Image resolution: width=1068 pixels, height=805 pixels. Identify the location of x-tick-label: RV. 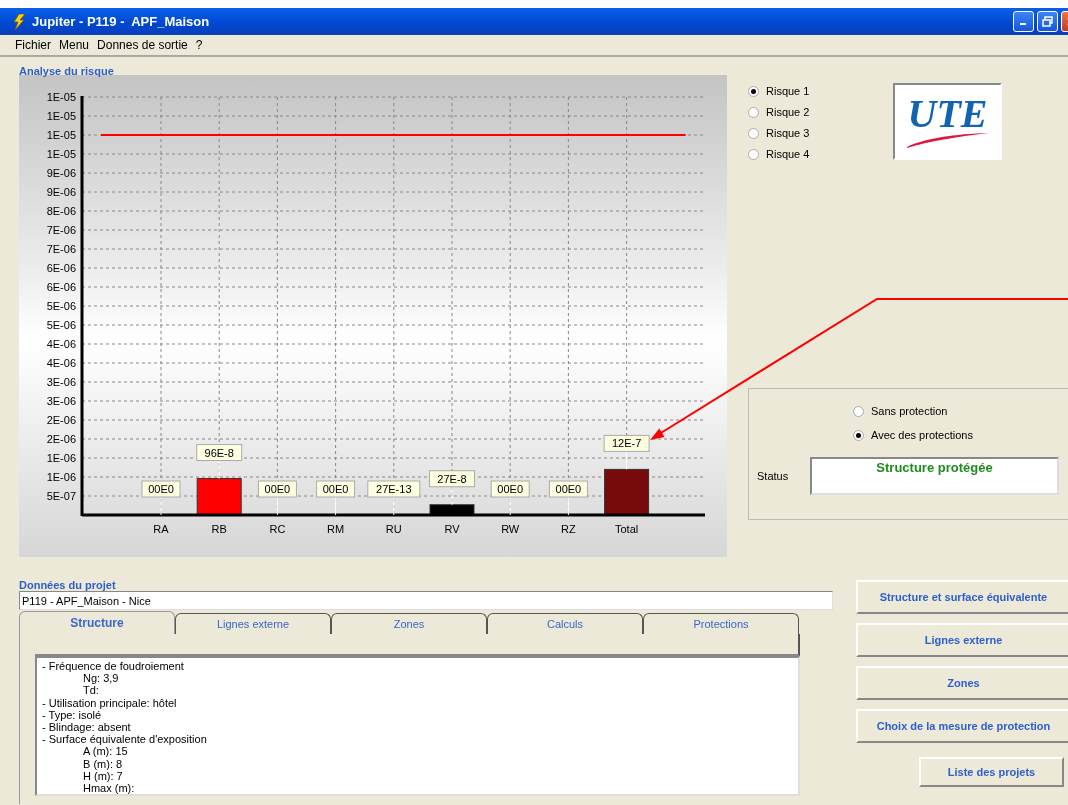
(452, 529).